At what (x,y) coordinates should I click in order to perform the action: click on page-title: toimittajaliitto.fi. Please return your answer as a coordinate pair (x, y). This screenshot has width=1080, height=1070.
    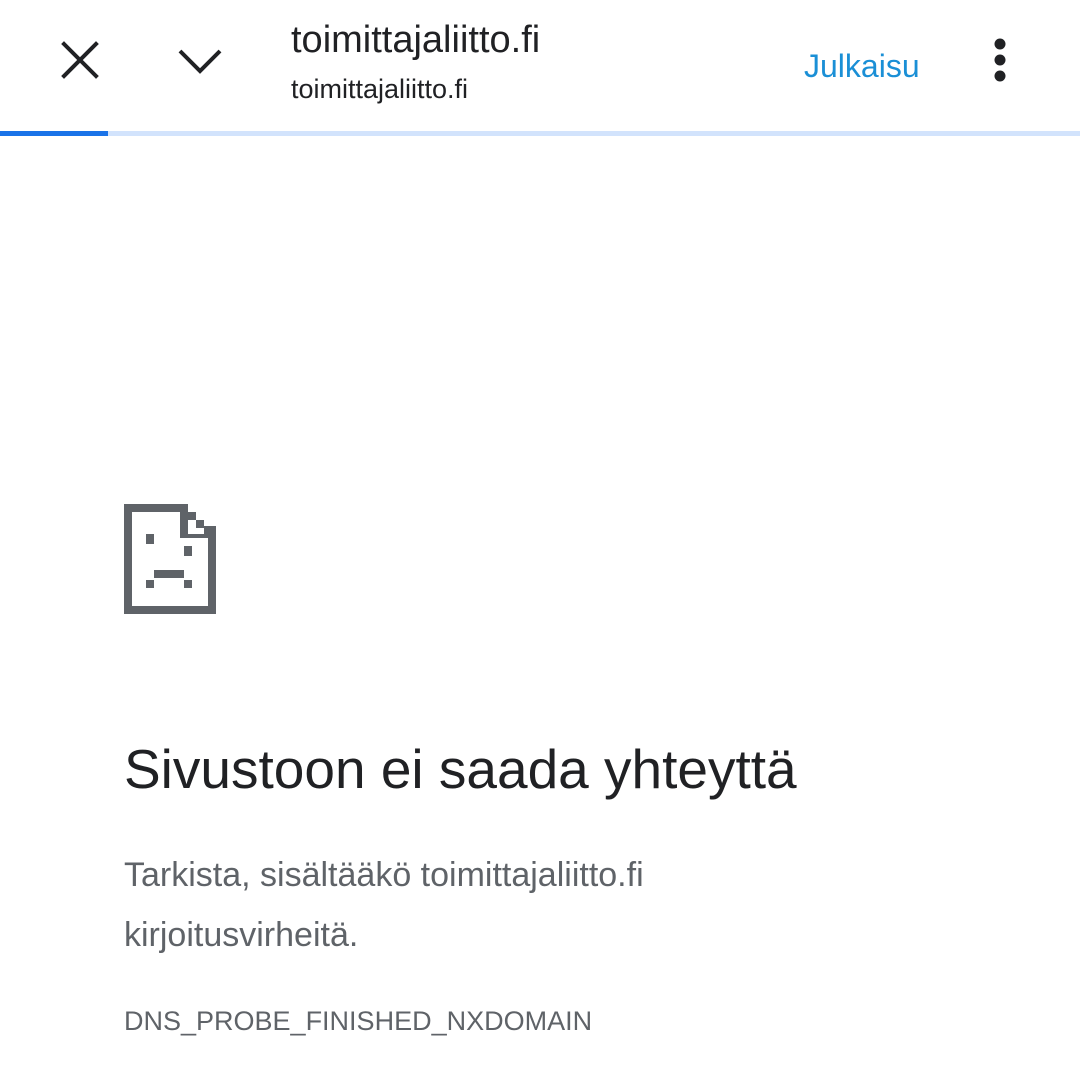
    Looking at the image, I should click on (416, 40).